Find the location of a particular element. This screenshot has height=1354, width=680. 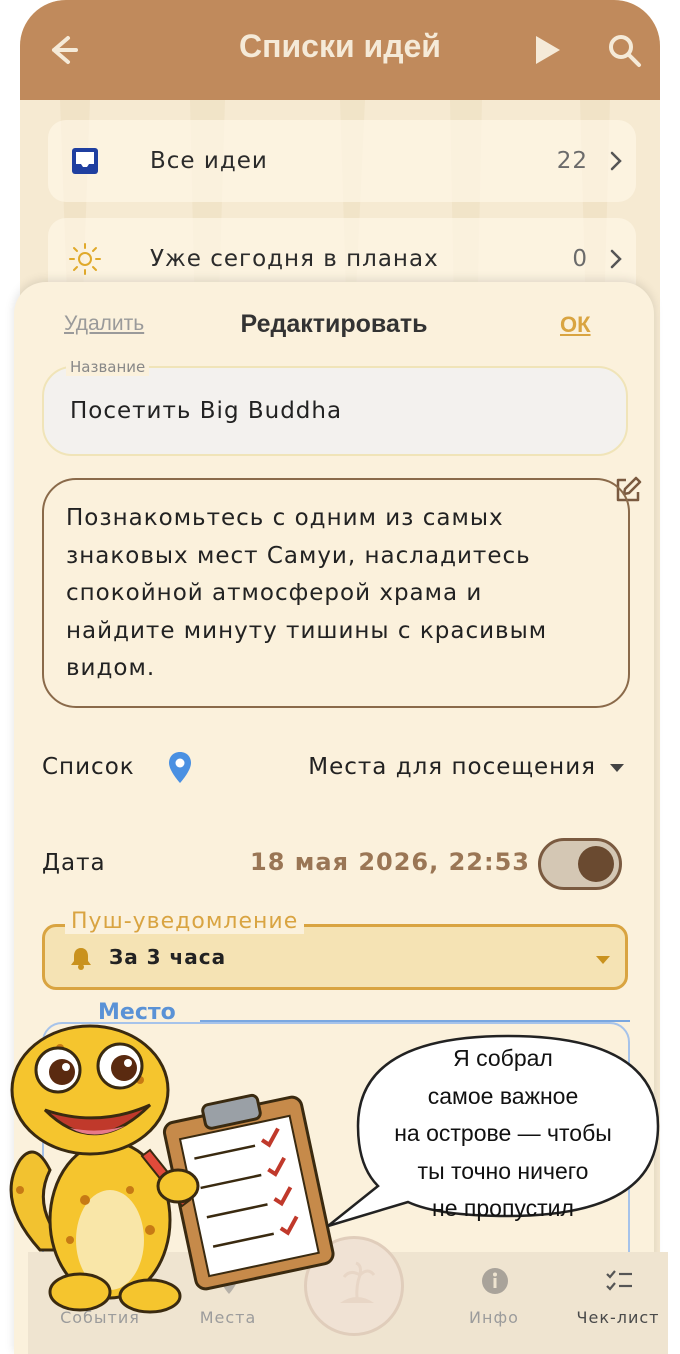

sheet-title: Редактировать is located at coordinates (334, 324).